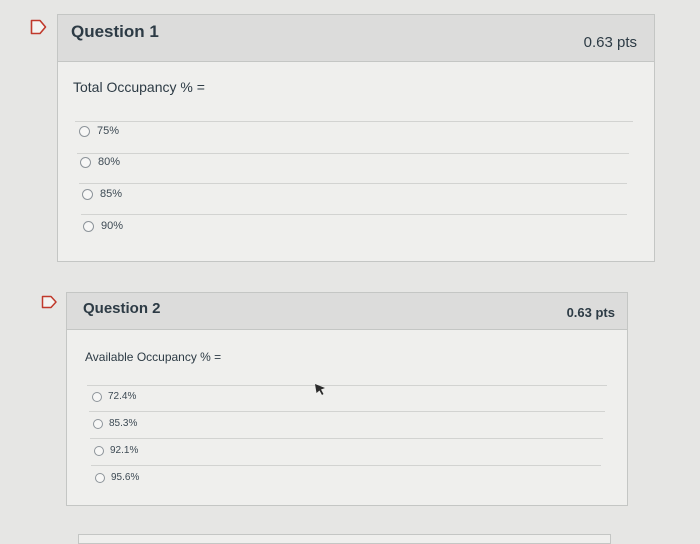  Describe the element at coordinates (347, 311) in the screenshot. I see `question-header: Question 2 0.63 pts` at that location.